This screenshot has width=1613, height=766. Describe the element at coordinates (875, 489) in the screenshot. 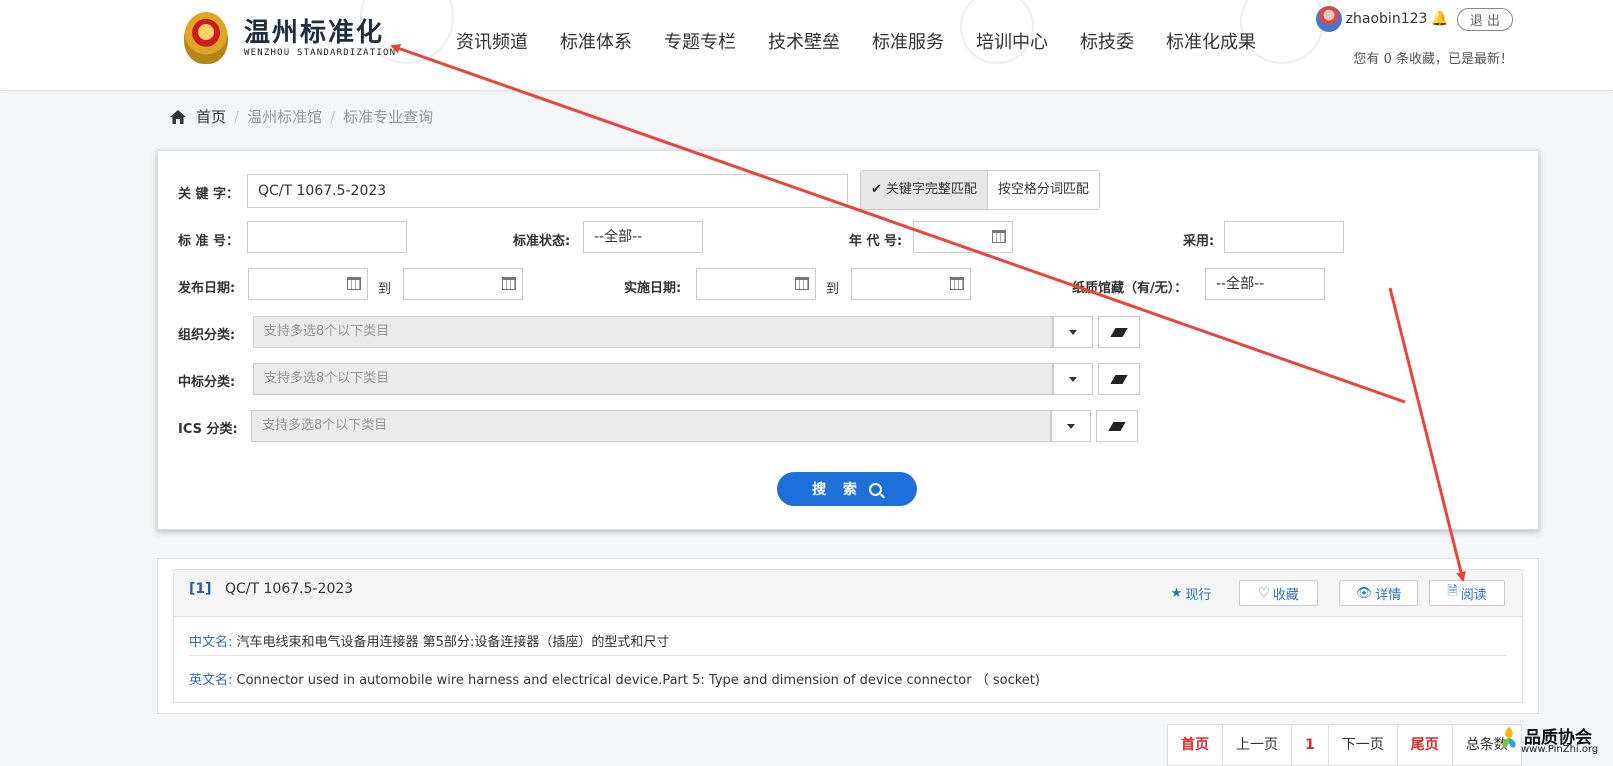

I see `search-icon` at that location.